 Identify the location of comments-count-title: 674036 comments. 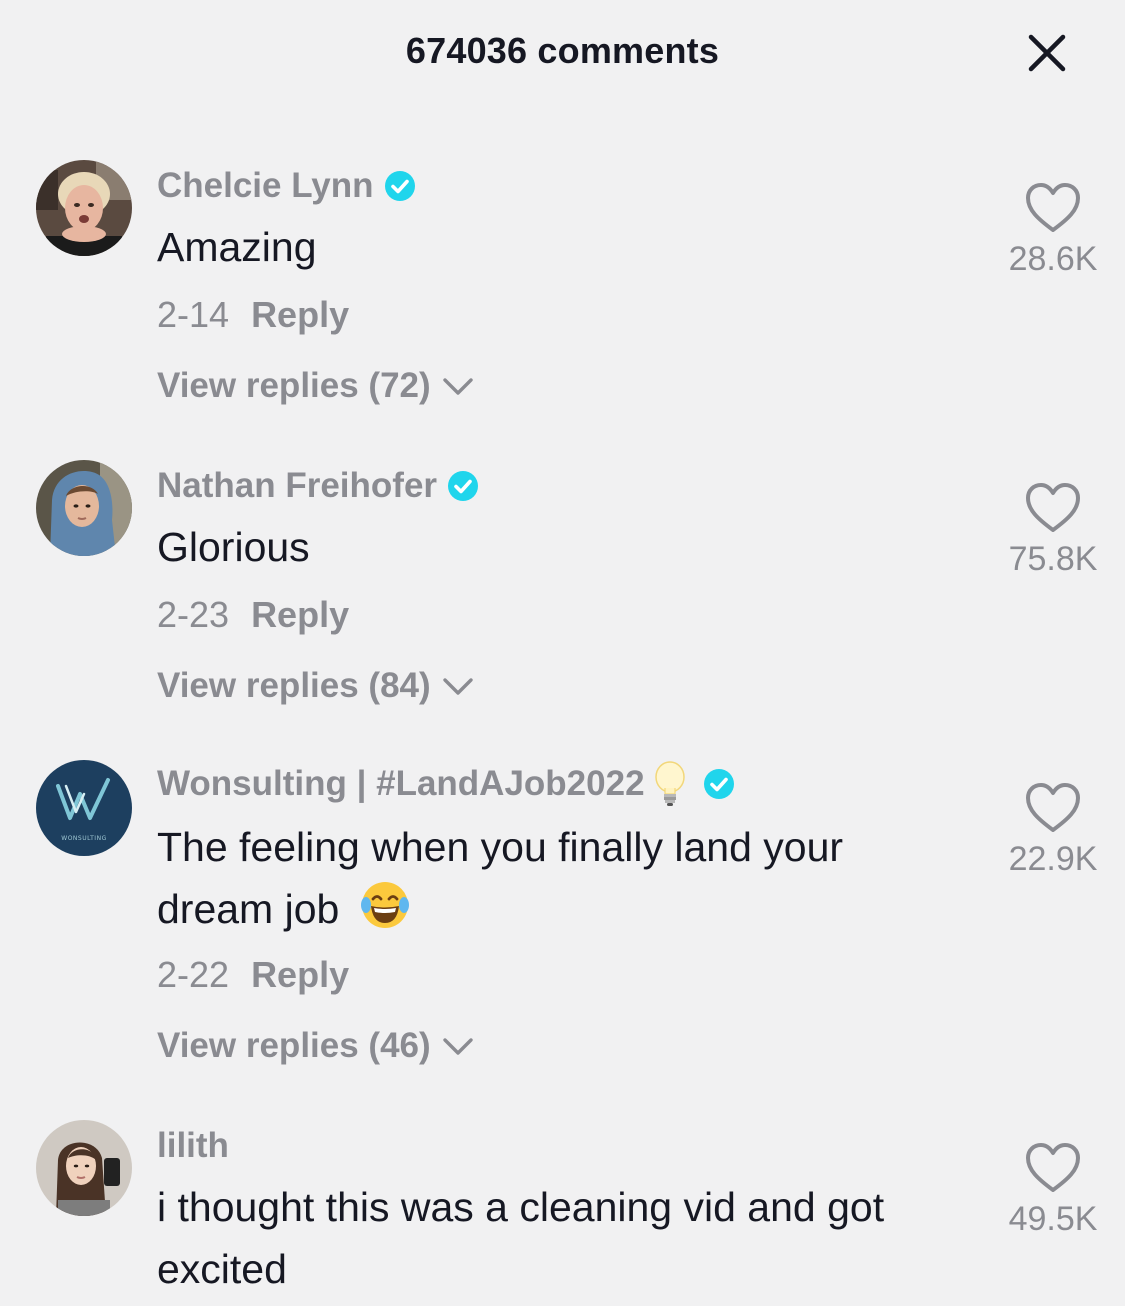
(562, 50).